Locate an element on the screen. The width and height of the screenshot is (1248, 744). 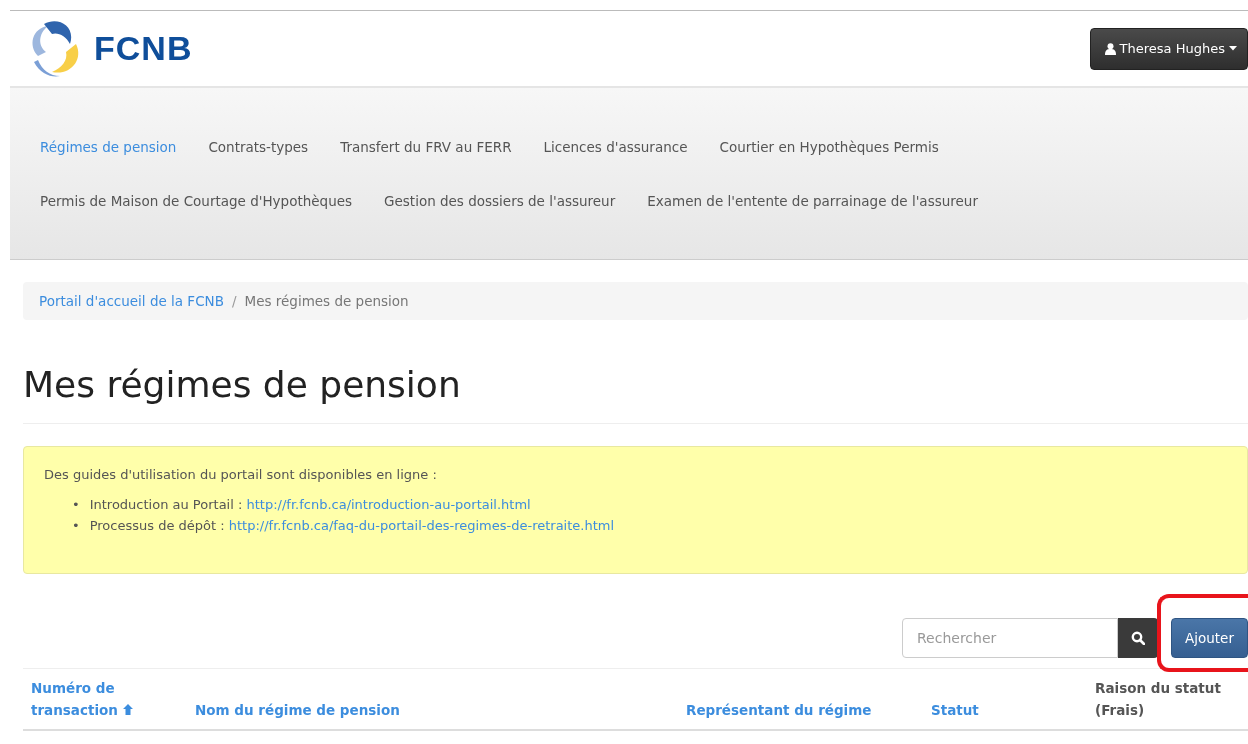
nav-link: Contrats-types is located at coordinates (258, 146).